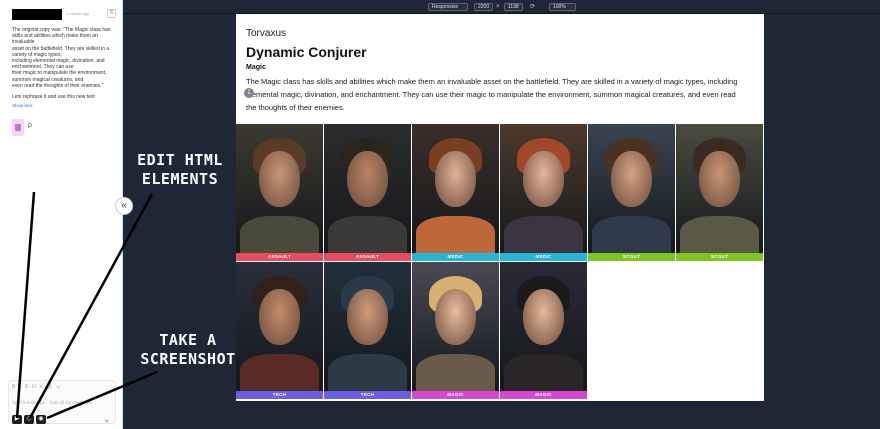  What do you see at coordinates (26, 387) in the screenshot?
I see `strike-icon: S` at bounding box center [26, 387].